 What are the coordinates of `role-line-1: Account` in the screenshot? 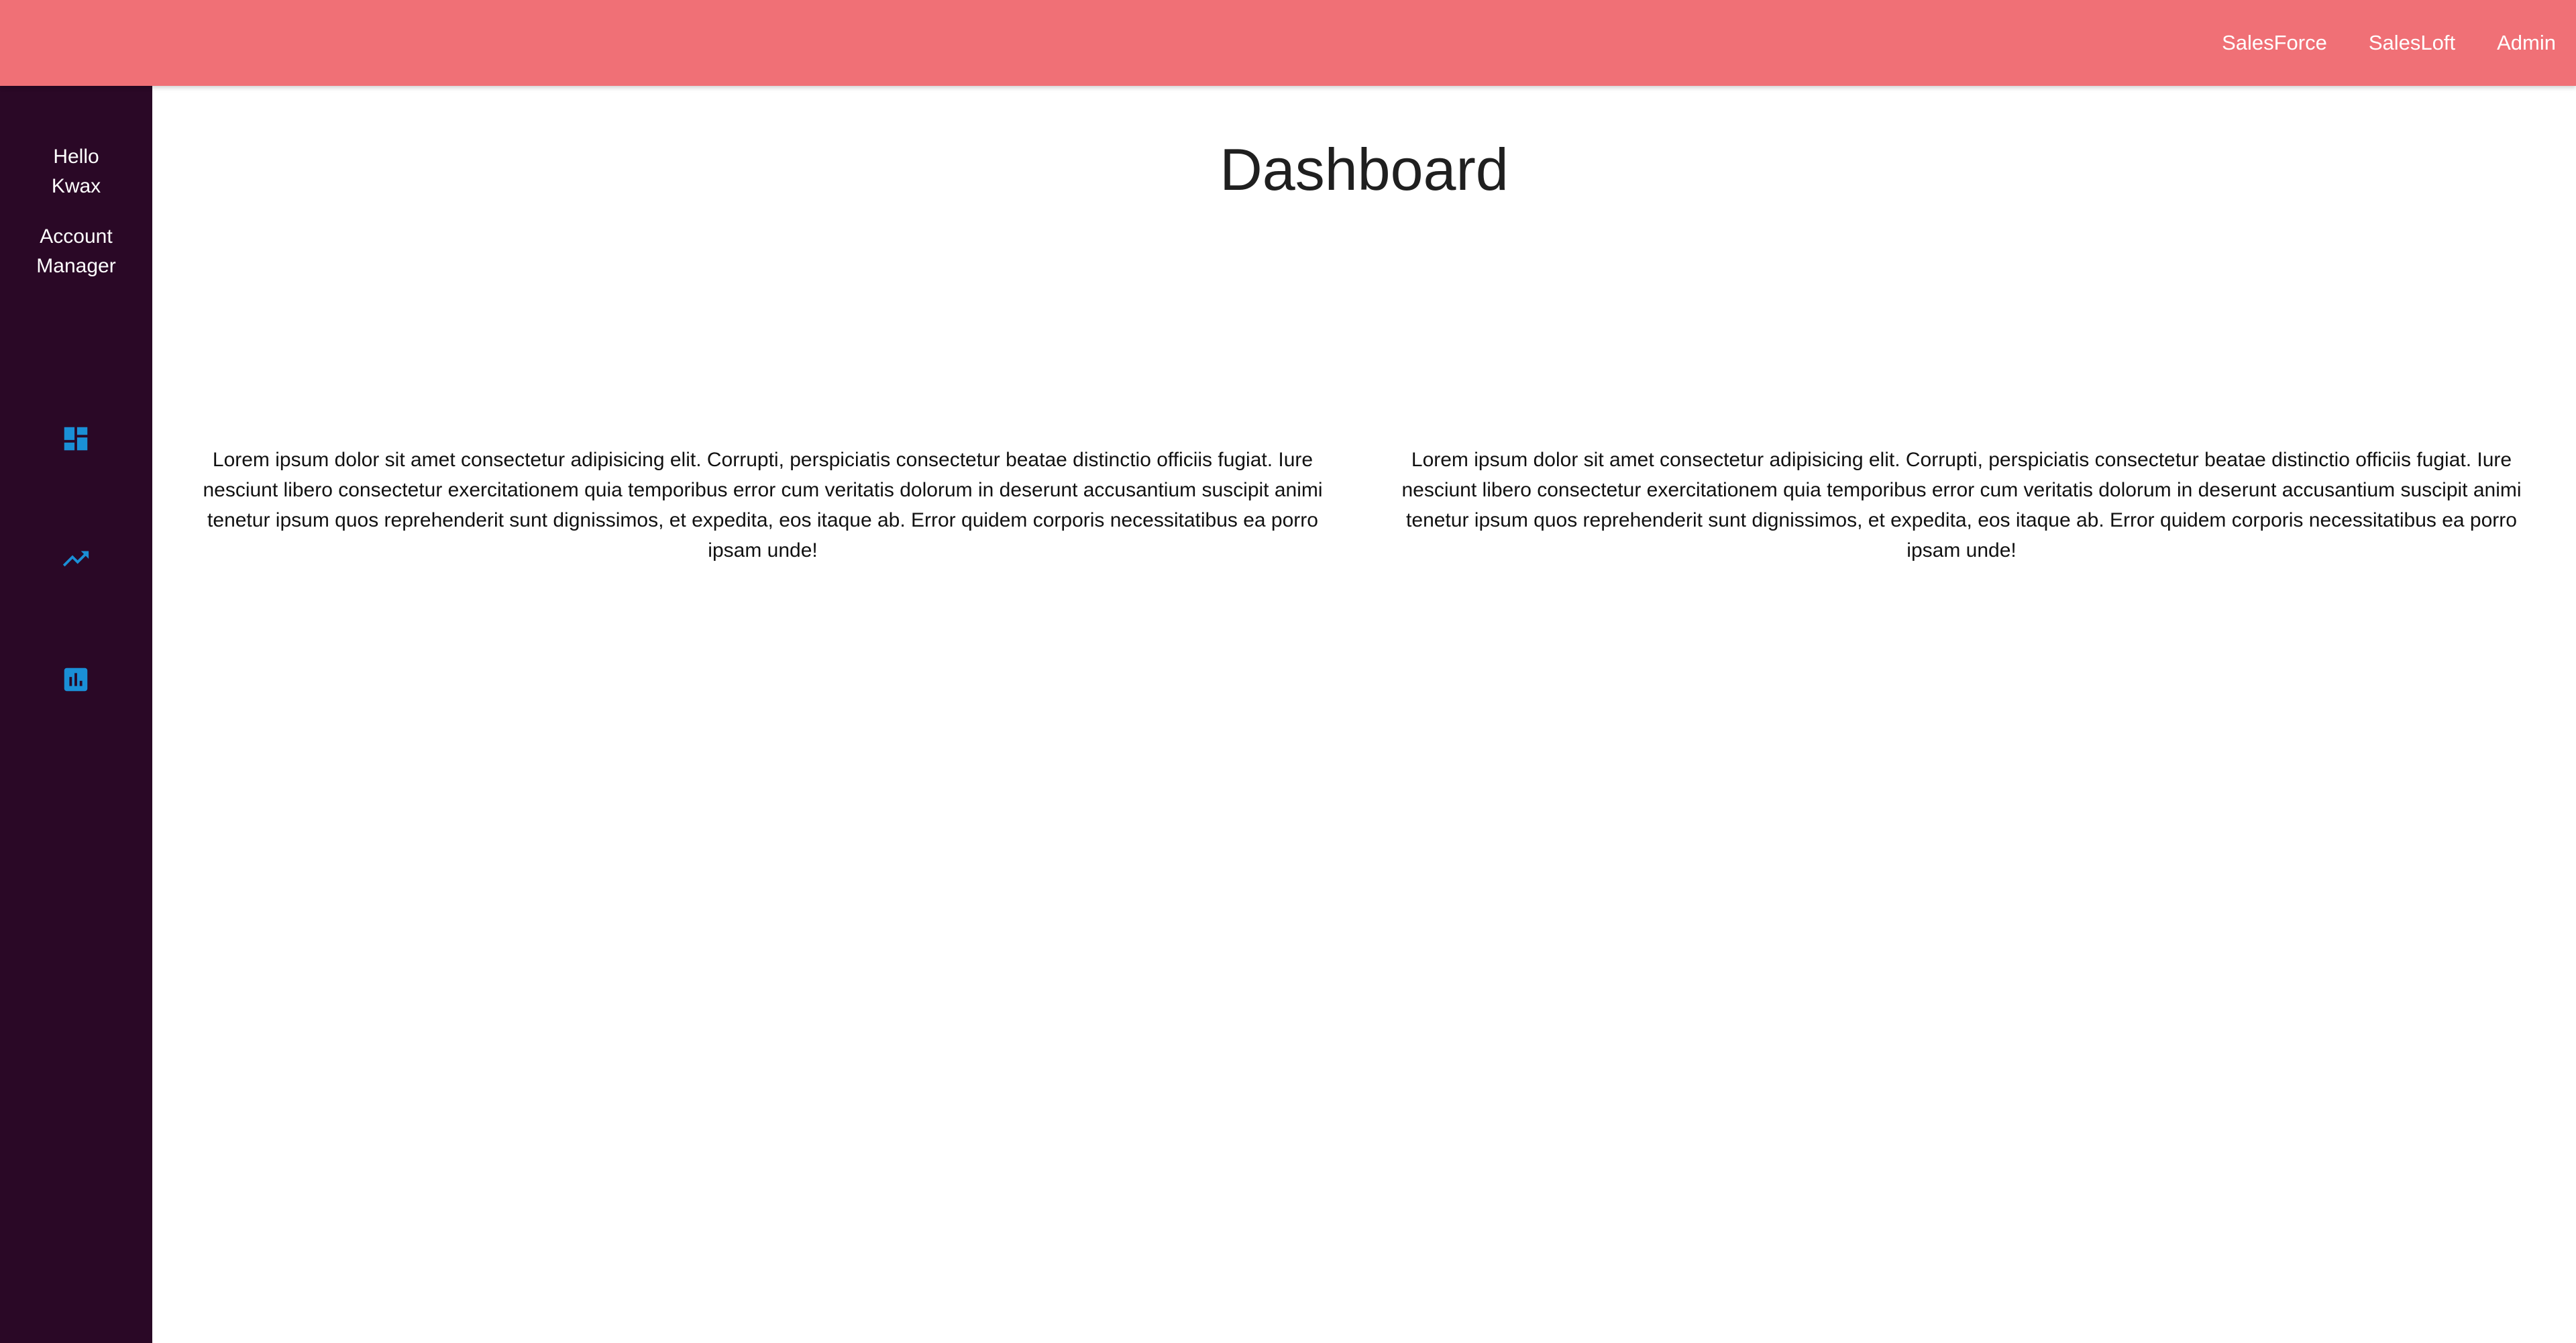 It's located at (76, 236).